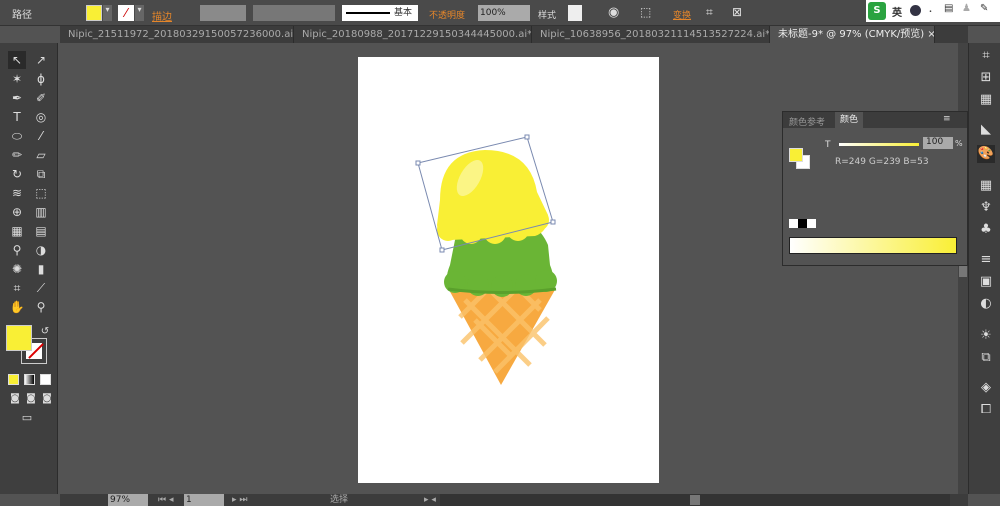  I want to click on fill-color-swatch, so click(19, 338).